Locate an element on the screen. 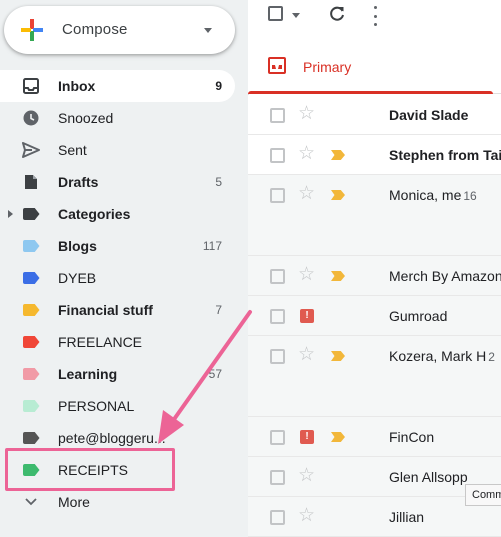 This screenshot has height=537, width=501. label-count: 7 is located at coordinates (218, 310).